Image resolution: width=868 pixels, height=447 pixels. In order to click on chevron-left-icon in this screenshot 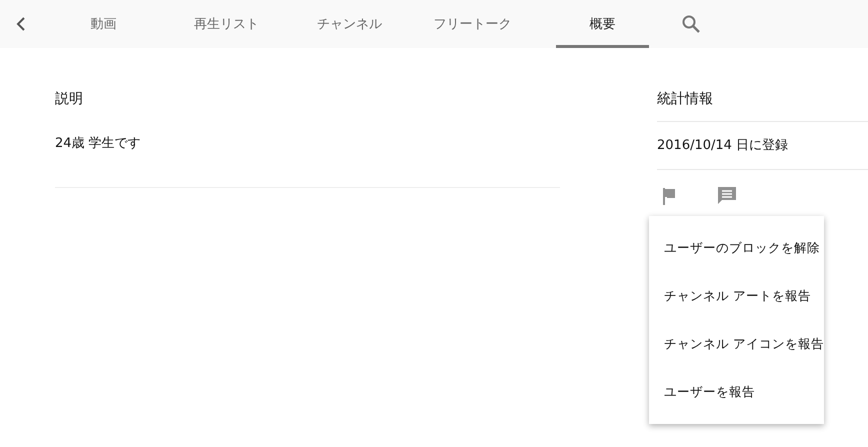, I will do `click(21, 24)`.